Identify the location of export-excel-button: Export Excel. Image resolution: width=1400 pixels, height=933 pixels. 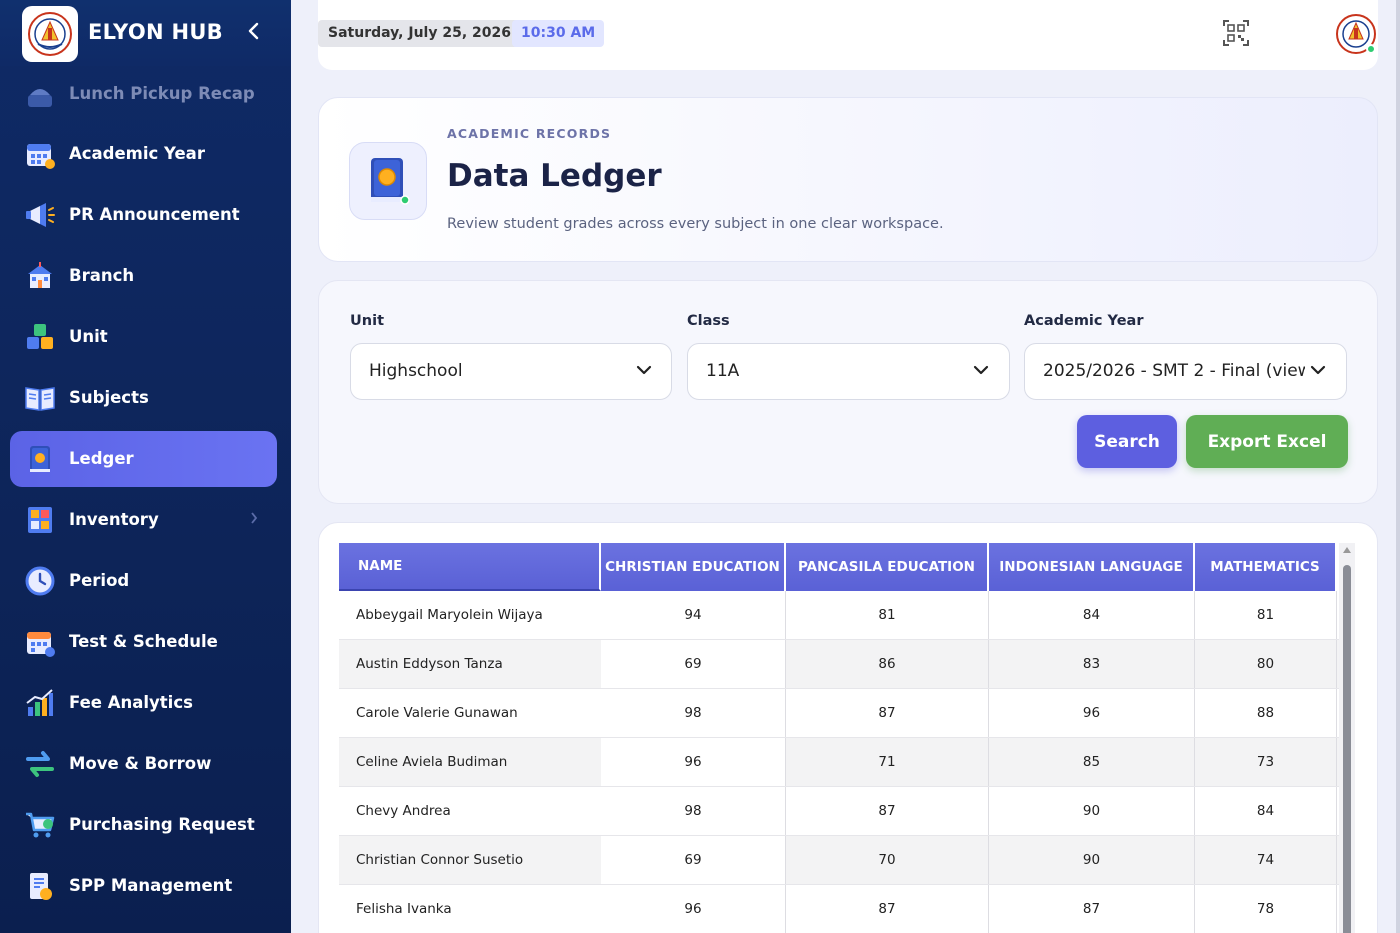
(1267, 441).